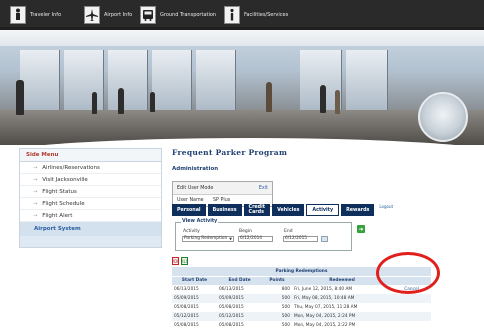  Describe the element at coordinates (200, 221) in the screenshot. I see `view-activity-legend: View Activity` at that location.